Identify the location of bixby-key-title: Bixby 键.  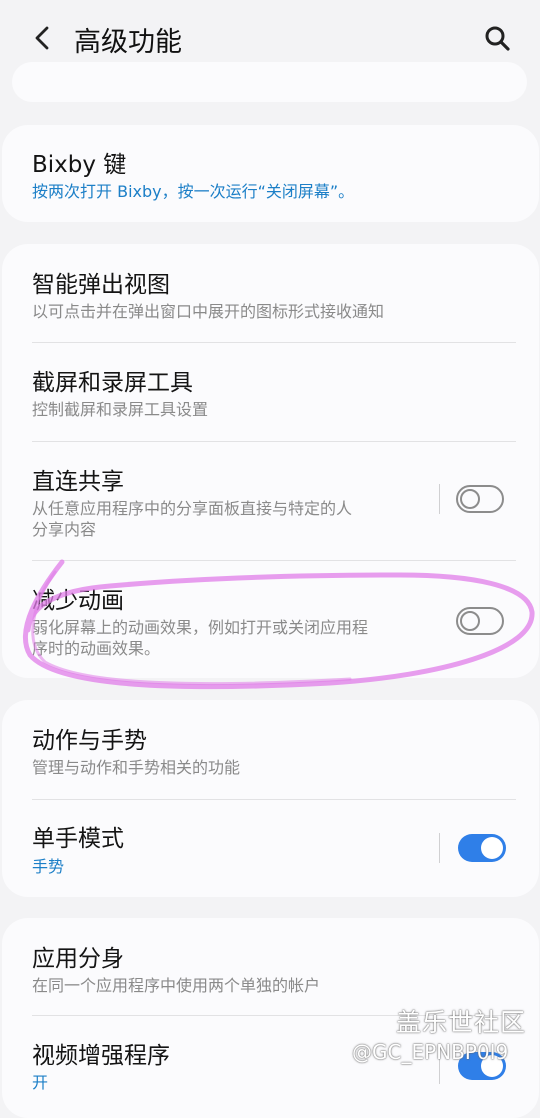
(79, 165).